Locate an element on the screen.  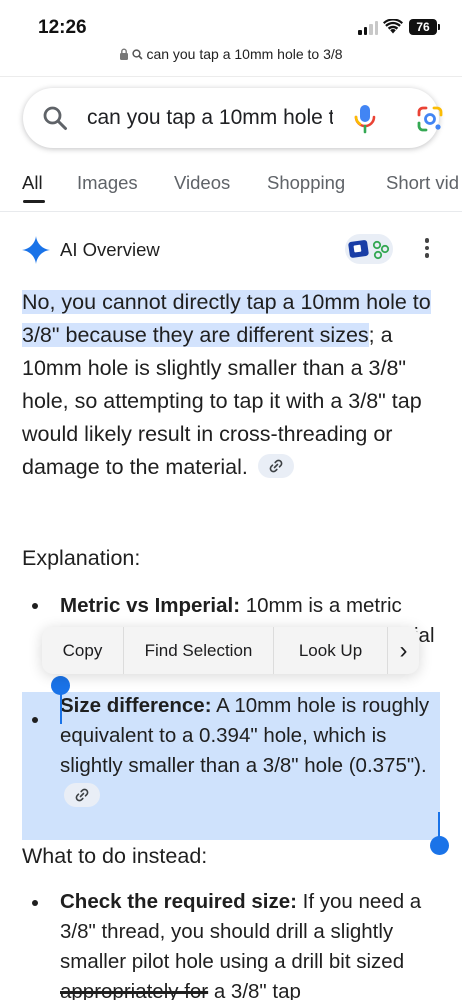
battery-icon: 76 is located at coordinates (424, 27).